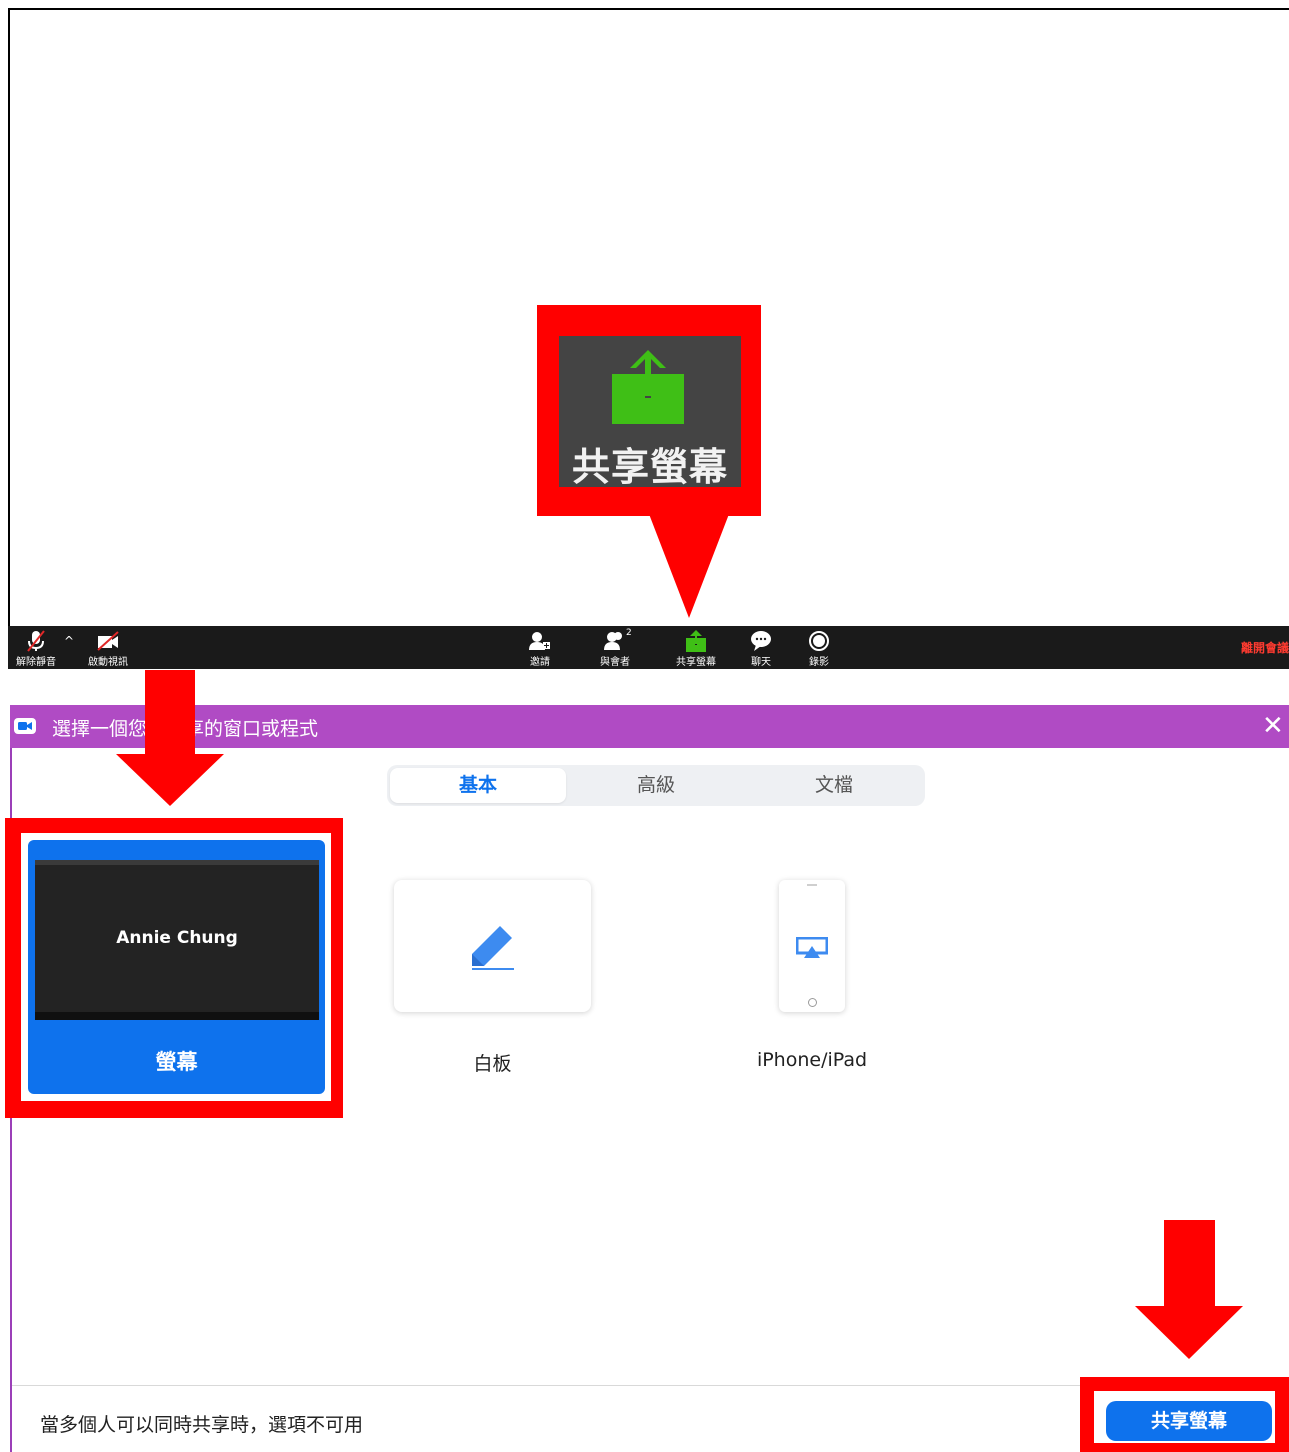  I want to click on invite-label: 邀請, so click(540, 662).